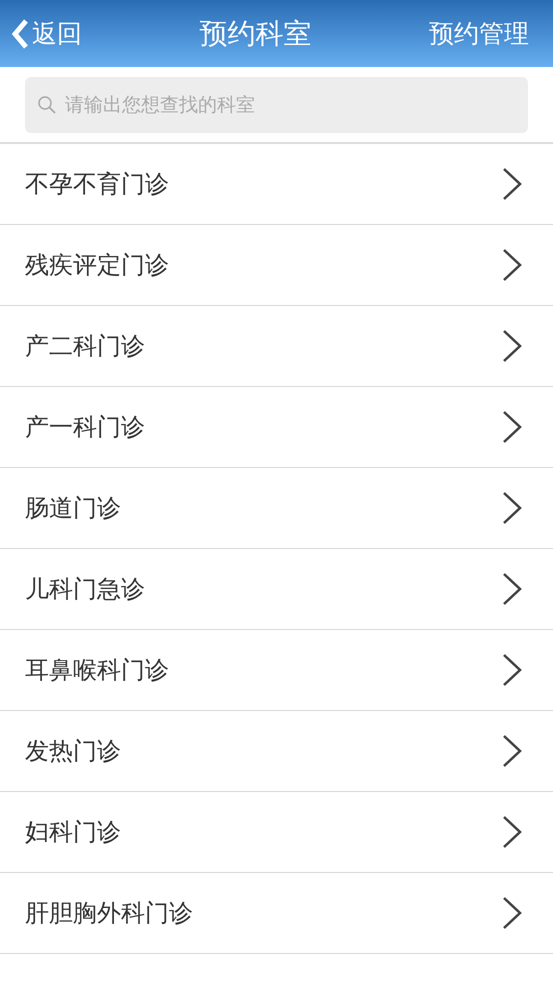  What do you see at coordinates (20, 34) in the screenshot?
I see `back-icon` at bounding box center [20, 34].